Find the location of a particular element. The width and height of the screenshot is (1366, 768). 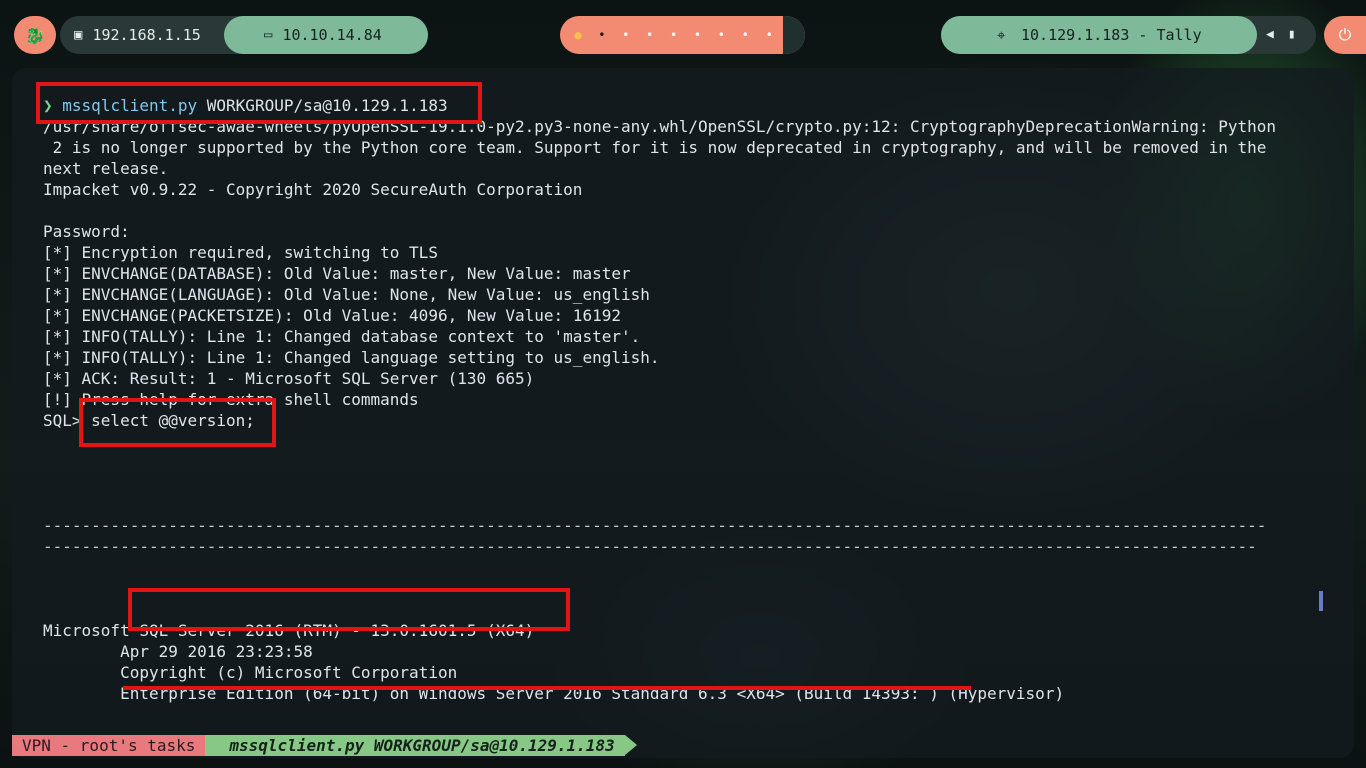

terminal-line: Copyright (c) Microsoft Corporation is located at coordinates (250, 672).